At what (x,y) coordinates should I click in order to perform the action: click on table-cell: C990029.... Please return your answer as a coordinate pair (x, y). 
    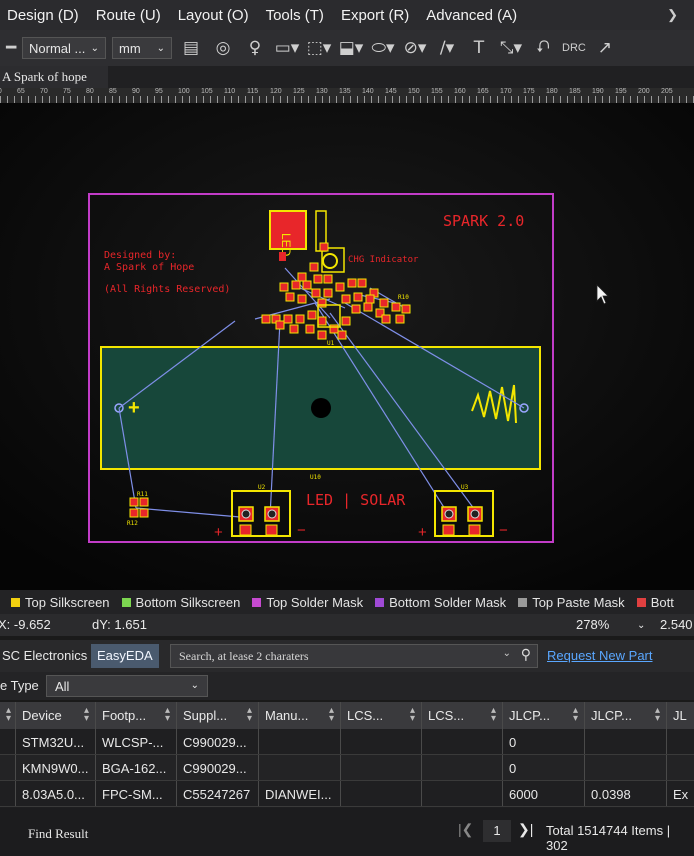
    Looking at the image, I should click on (218, 741).